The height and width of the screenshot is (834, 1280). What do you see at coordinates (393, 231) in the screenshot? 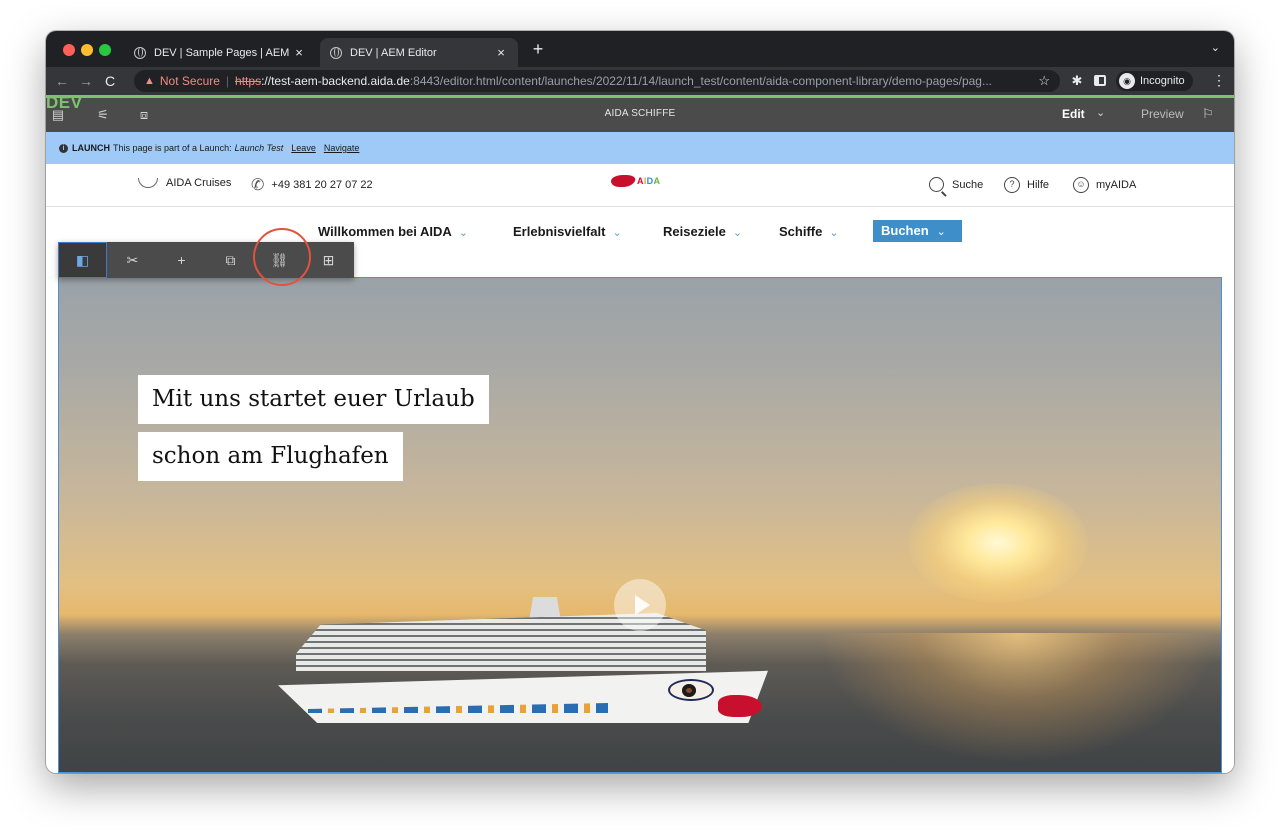
I see `nav-item-willkommen: Willkommen bei AIDA ⌄` at bounding box center [393, 231].